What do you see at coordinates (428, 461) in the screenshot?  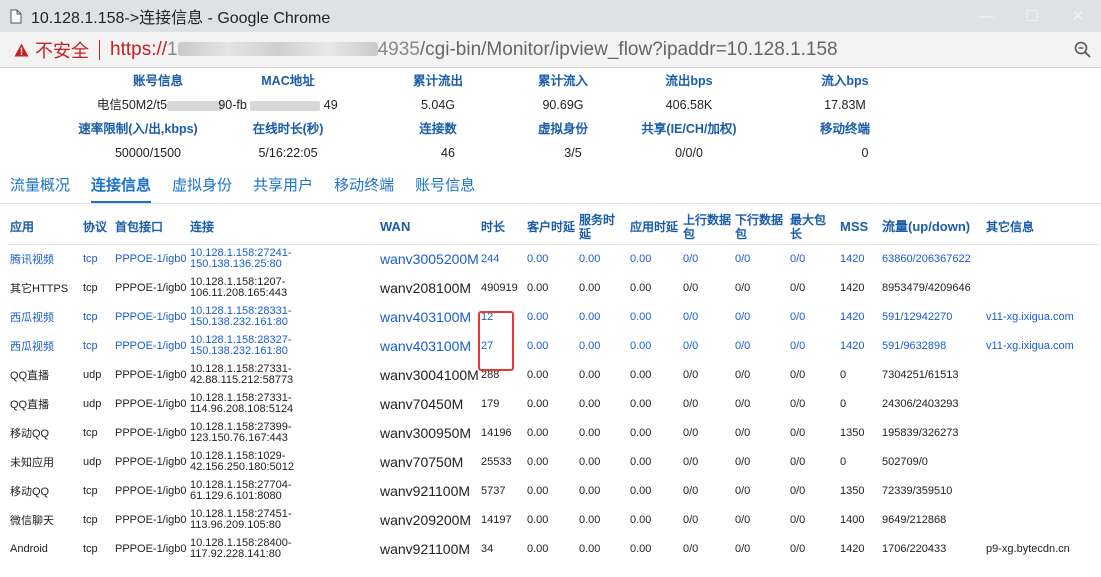 I see `wan-cell: wanv70750M` at bounding box center [428, 461].